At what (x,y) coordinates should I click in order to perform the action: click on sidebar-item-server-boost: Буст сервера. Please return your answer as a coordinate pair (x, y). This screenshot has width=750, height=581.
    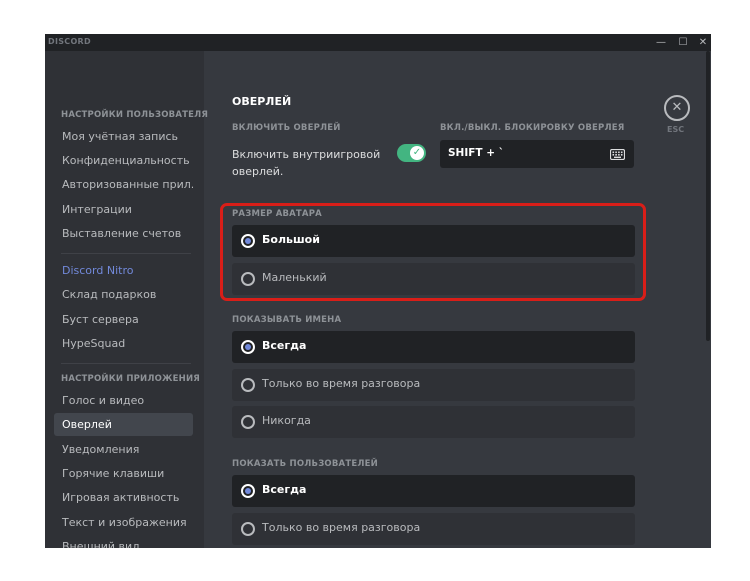
    Looking at the image, I should click on (123, 319).